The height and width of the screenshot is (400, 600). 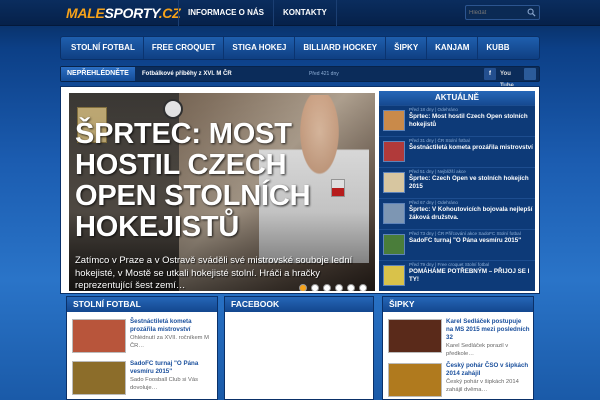 I want to click on aktualne-title: AKTUÁLNĚ, so click(x=457, y=98).